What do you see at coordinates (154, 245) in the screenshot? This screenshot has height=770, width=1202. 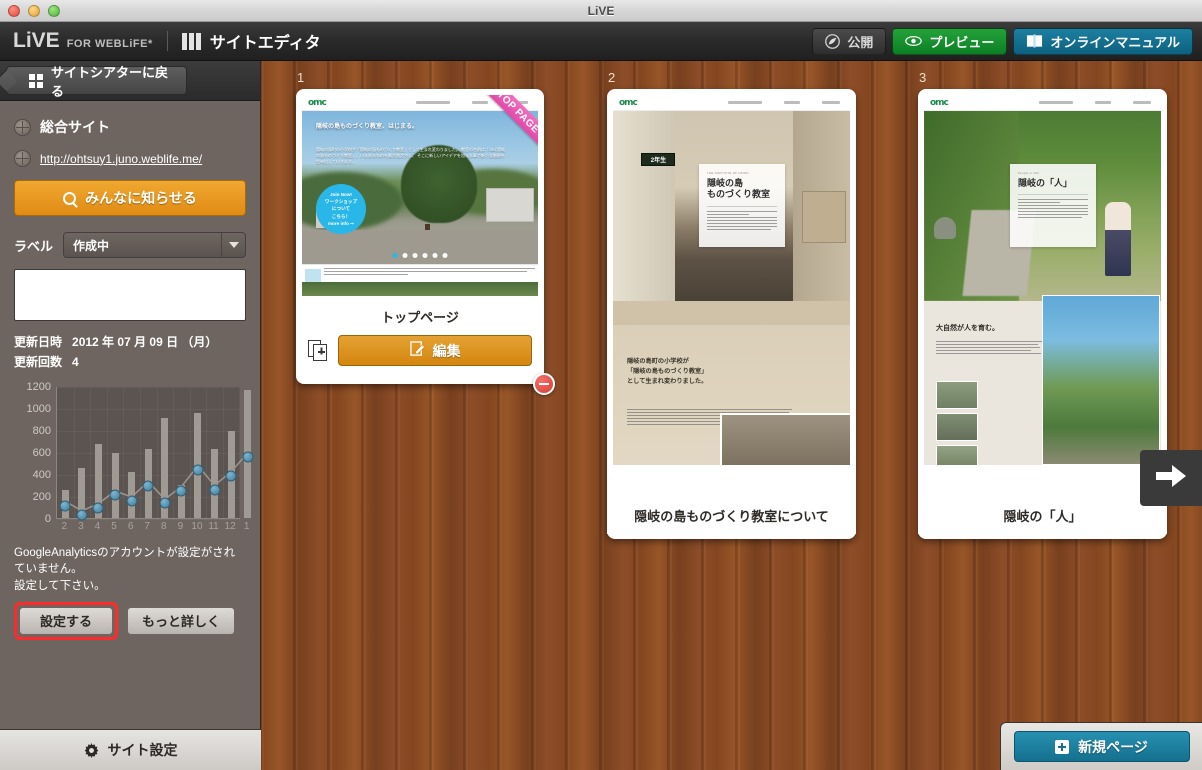 I see `label-select: 作成中` at bounding box center [154, 245].